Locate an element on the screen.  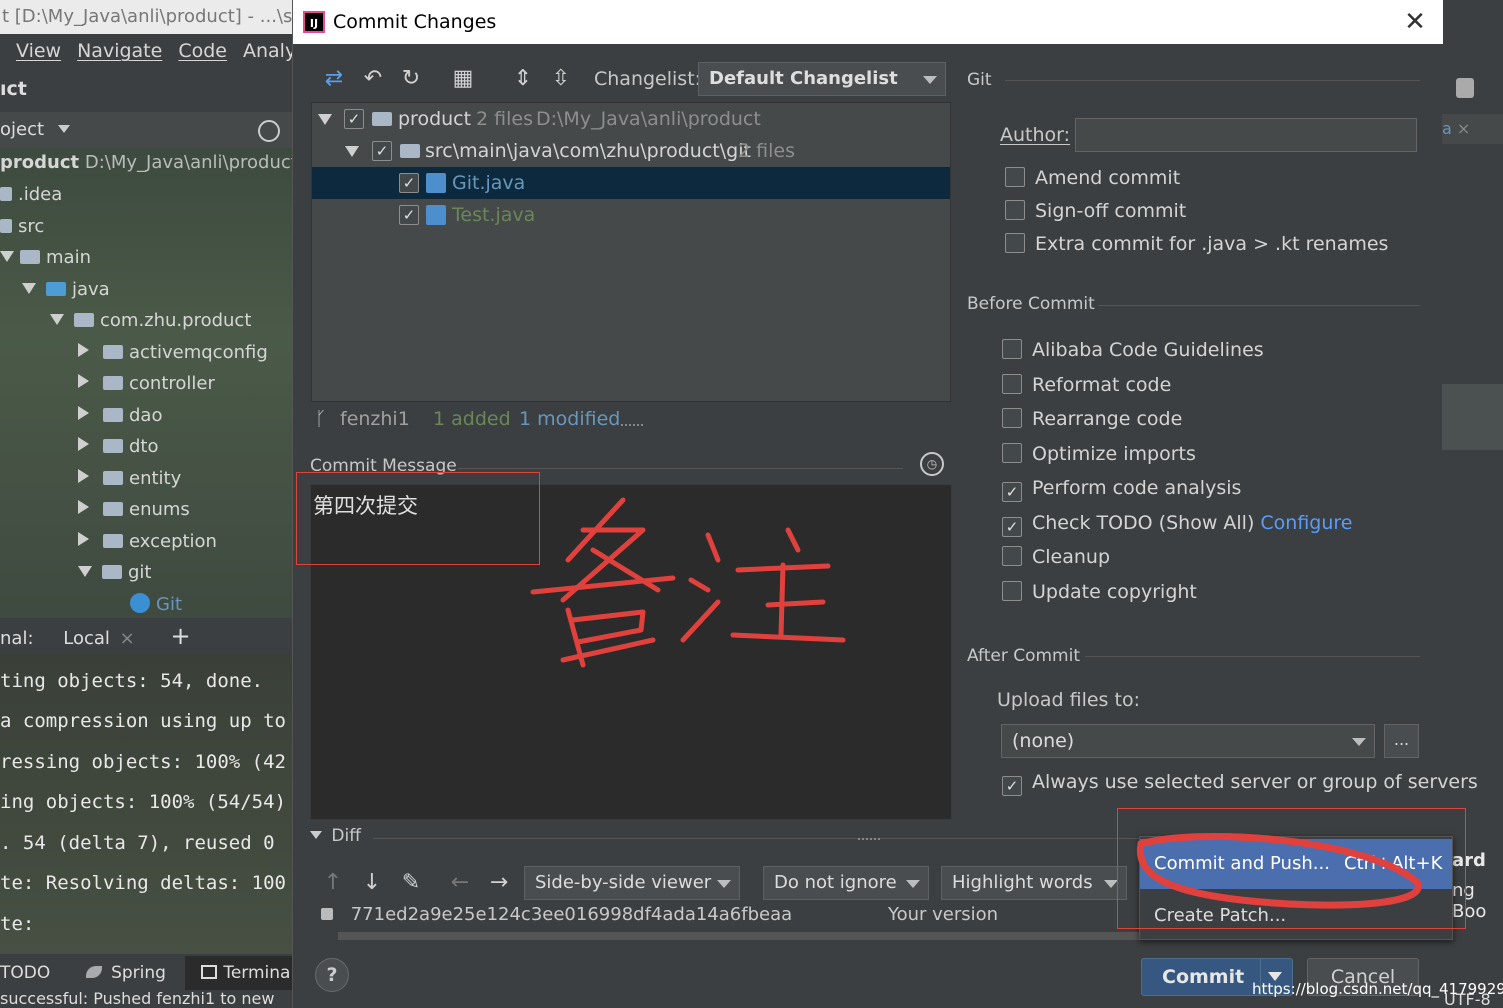
menu-navigate: Navigate is located at coordinates (119, 51).